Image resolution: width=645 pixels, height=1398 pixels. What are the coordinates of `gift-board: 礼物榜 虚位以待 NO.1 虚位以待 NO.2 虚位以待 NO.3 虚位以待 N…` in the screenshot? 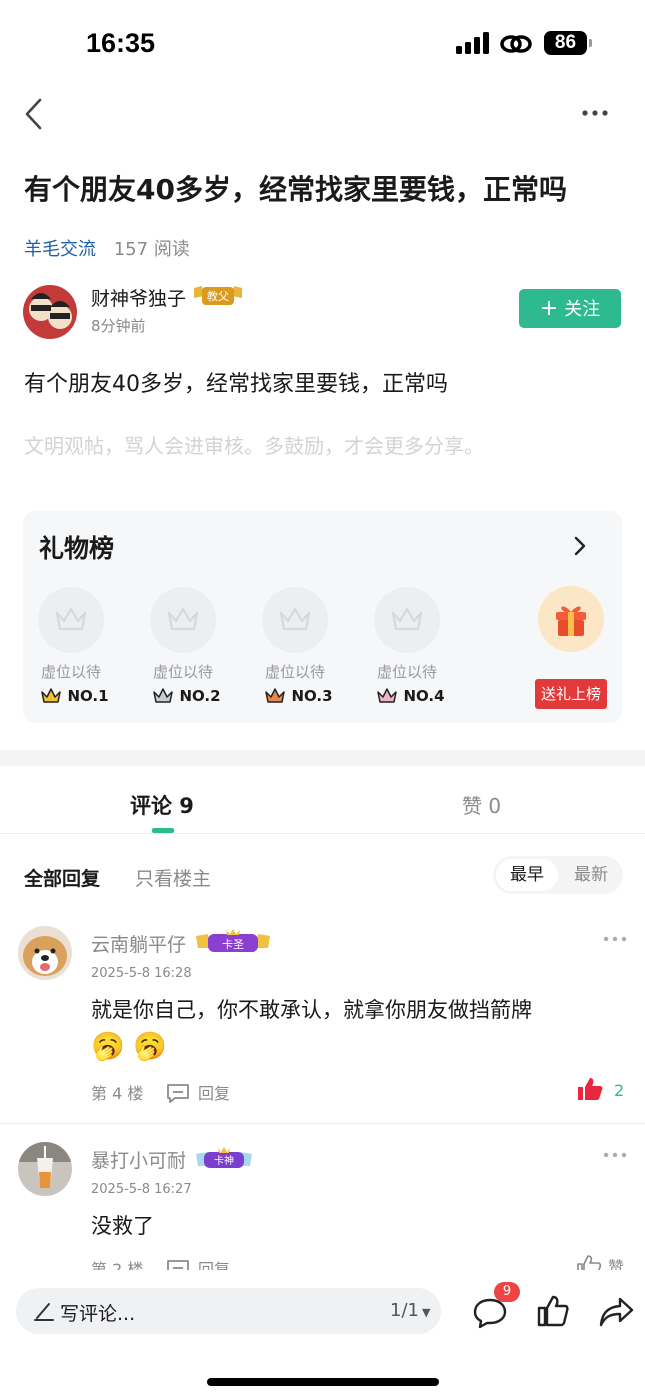 It's located at (322, 617).